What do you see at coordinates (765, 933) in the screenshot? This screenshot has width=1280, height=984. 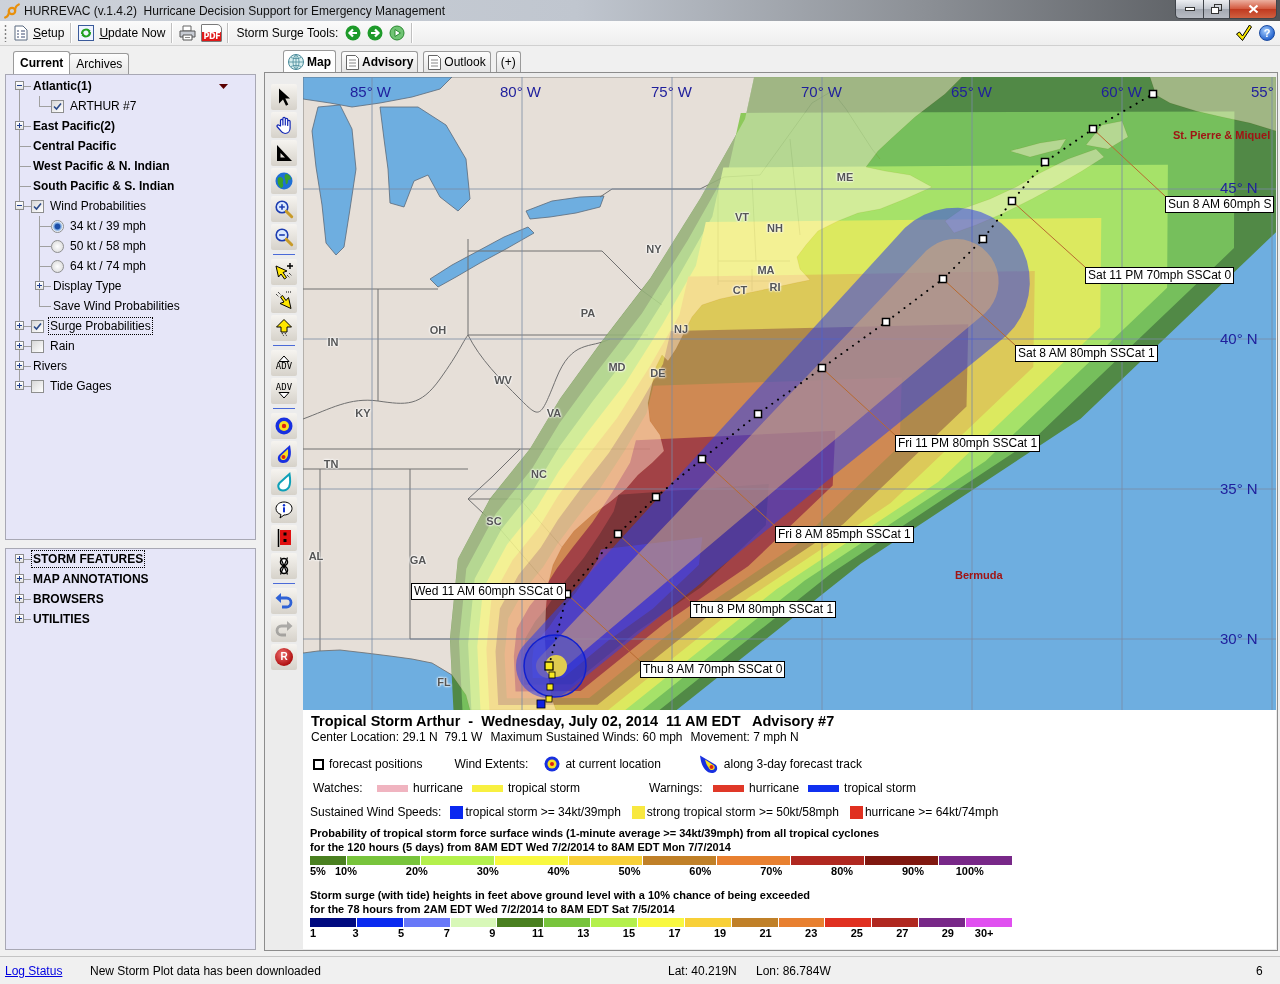 I see `scale-tick-label: 21` at bounding box center [765, 933].